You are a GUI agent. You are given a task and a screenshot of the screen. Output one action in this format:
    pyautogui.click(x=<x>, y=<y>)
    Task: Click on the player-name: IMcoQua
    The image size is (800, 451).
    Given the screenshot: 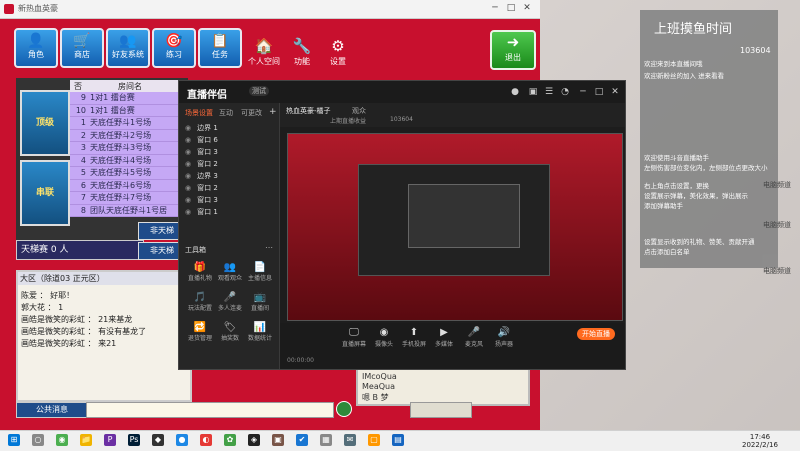 What is the action you would take?
    pyautogui.click(x=379, y=376)
    